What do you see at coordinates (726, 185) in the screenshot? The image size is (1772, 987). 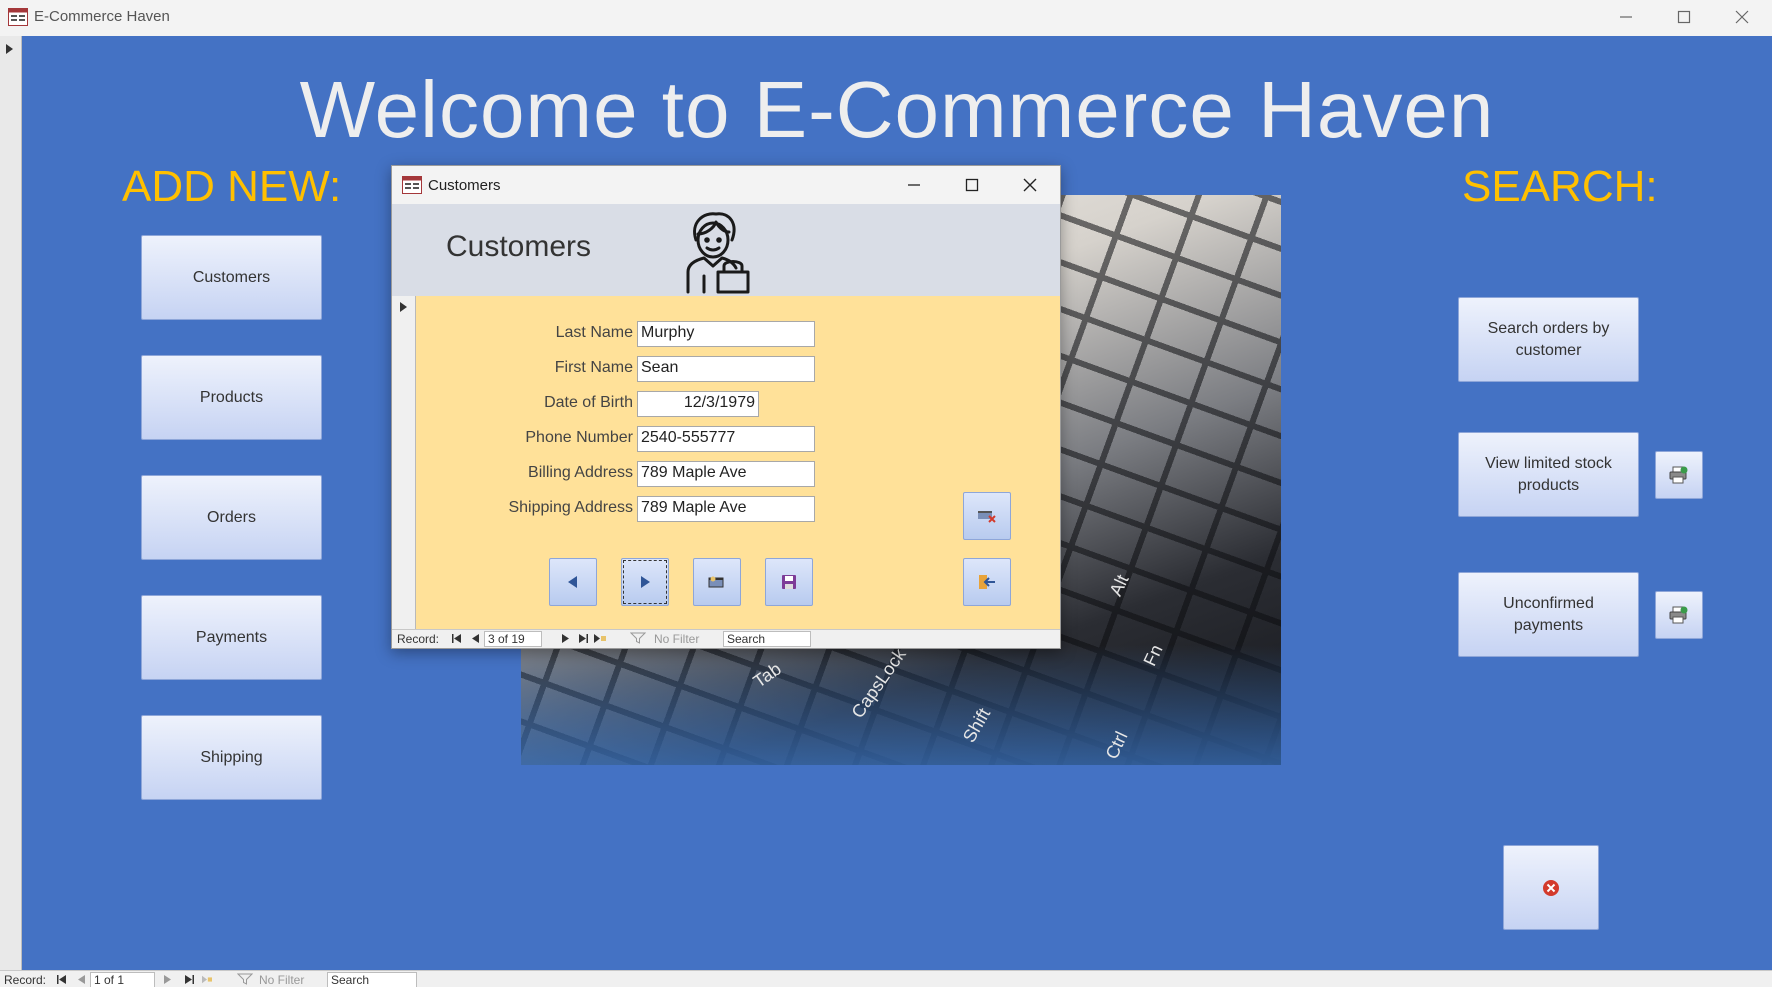 I see `popup-title-bar: Customers` at bounding box center [726, 185].